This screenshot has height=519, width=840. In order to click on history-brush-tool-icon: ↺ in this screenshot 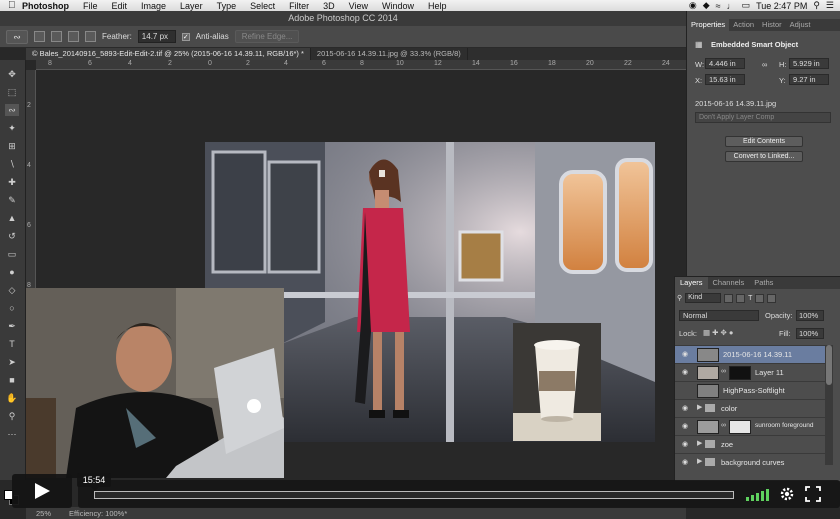, I will do `click(12, 236)`.